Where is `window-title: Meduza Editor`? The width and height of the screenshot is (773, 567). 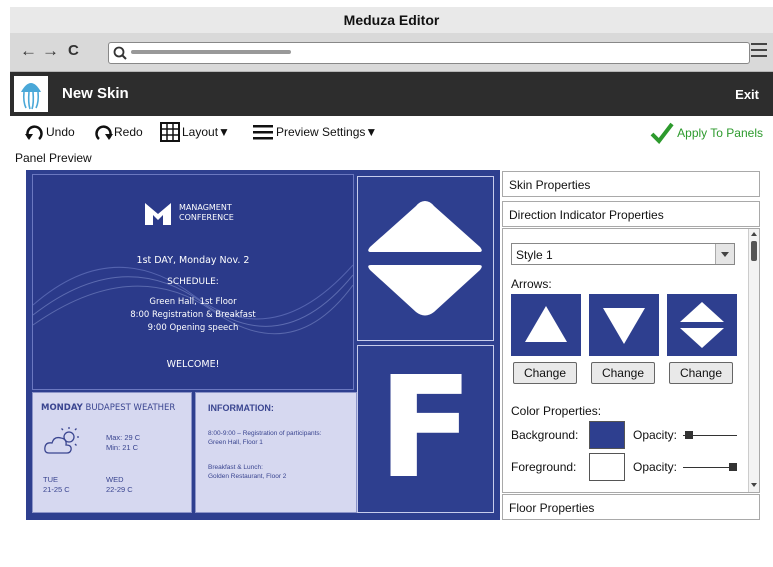 window-title: Meduza Editor is located at coordinates (391, 20).